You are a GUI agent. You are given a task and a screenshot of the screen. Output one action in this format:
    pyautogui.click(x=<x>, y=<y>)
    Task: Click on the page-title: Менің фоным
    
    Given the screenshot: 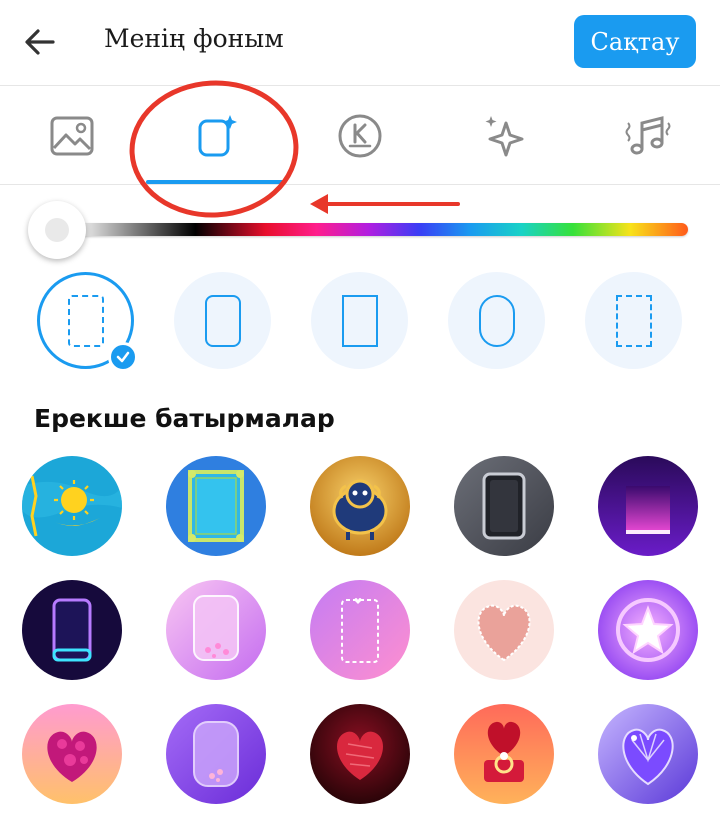 What is the action you would take?
    pyautogui.click(x=194, y=38)
    